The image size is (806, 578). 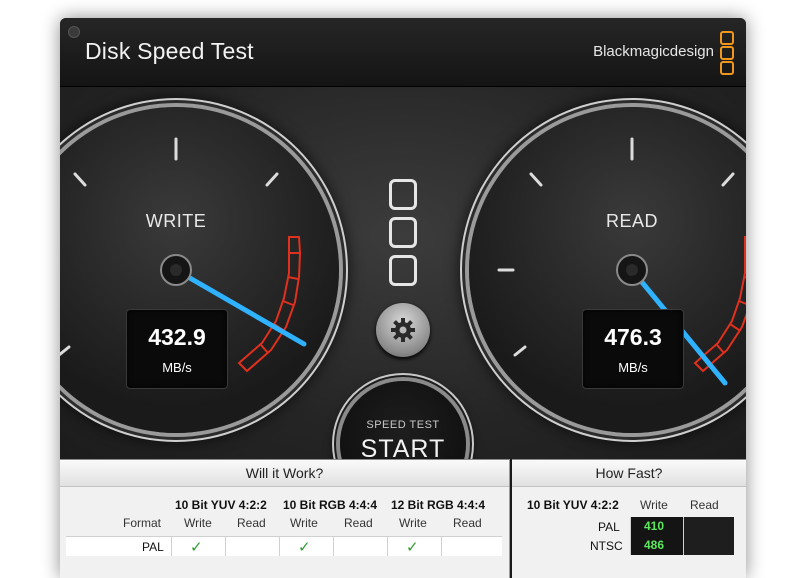 What do you see at coordinates (656, 545) in the screenshot?
I see `write-fps-value: 486` at bounding box center [656, 545].